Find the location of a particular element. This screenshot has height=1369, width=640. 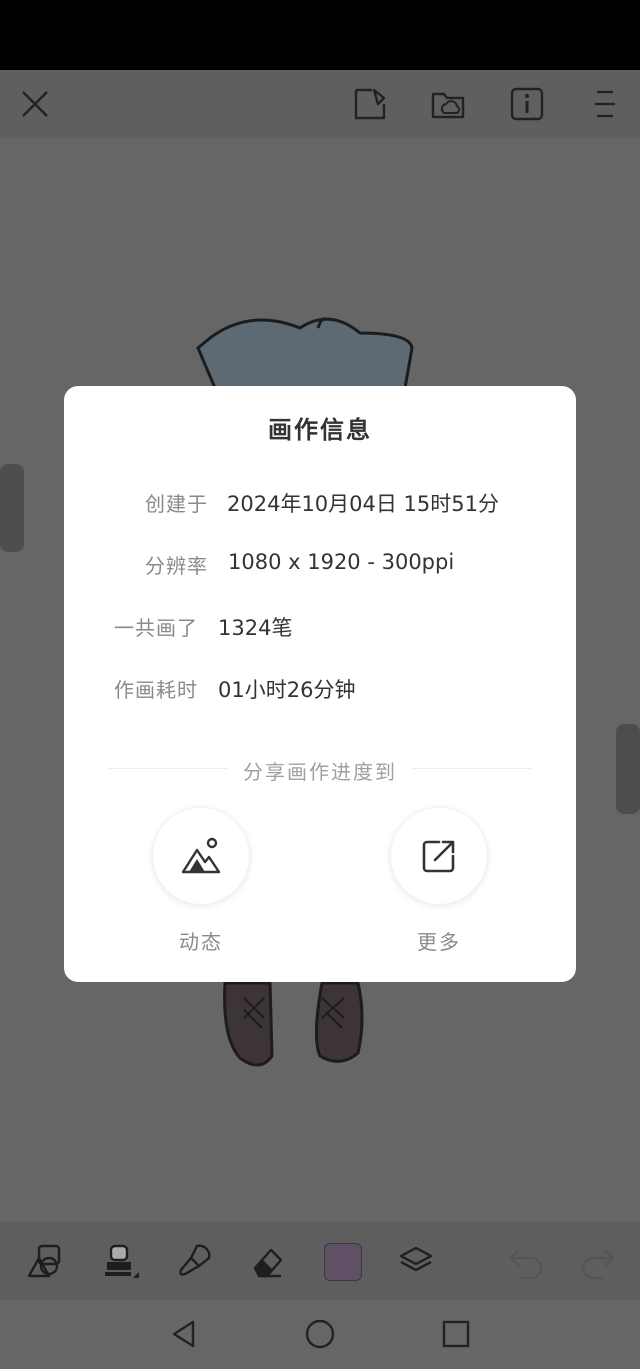

info-row-resolution: 分辨率 1080 x 1920 - 300ppi is located at coordinates (320, 562).